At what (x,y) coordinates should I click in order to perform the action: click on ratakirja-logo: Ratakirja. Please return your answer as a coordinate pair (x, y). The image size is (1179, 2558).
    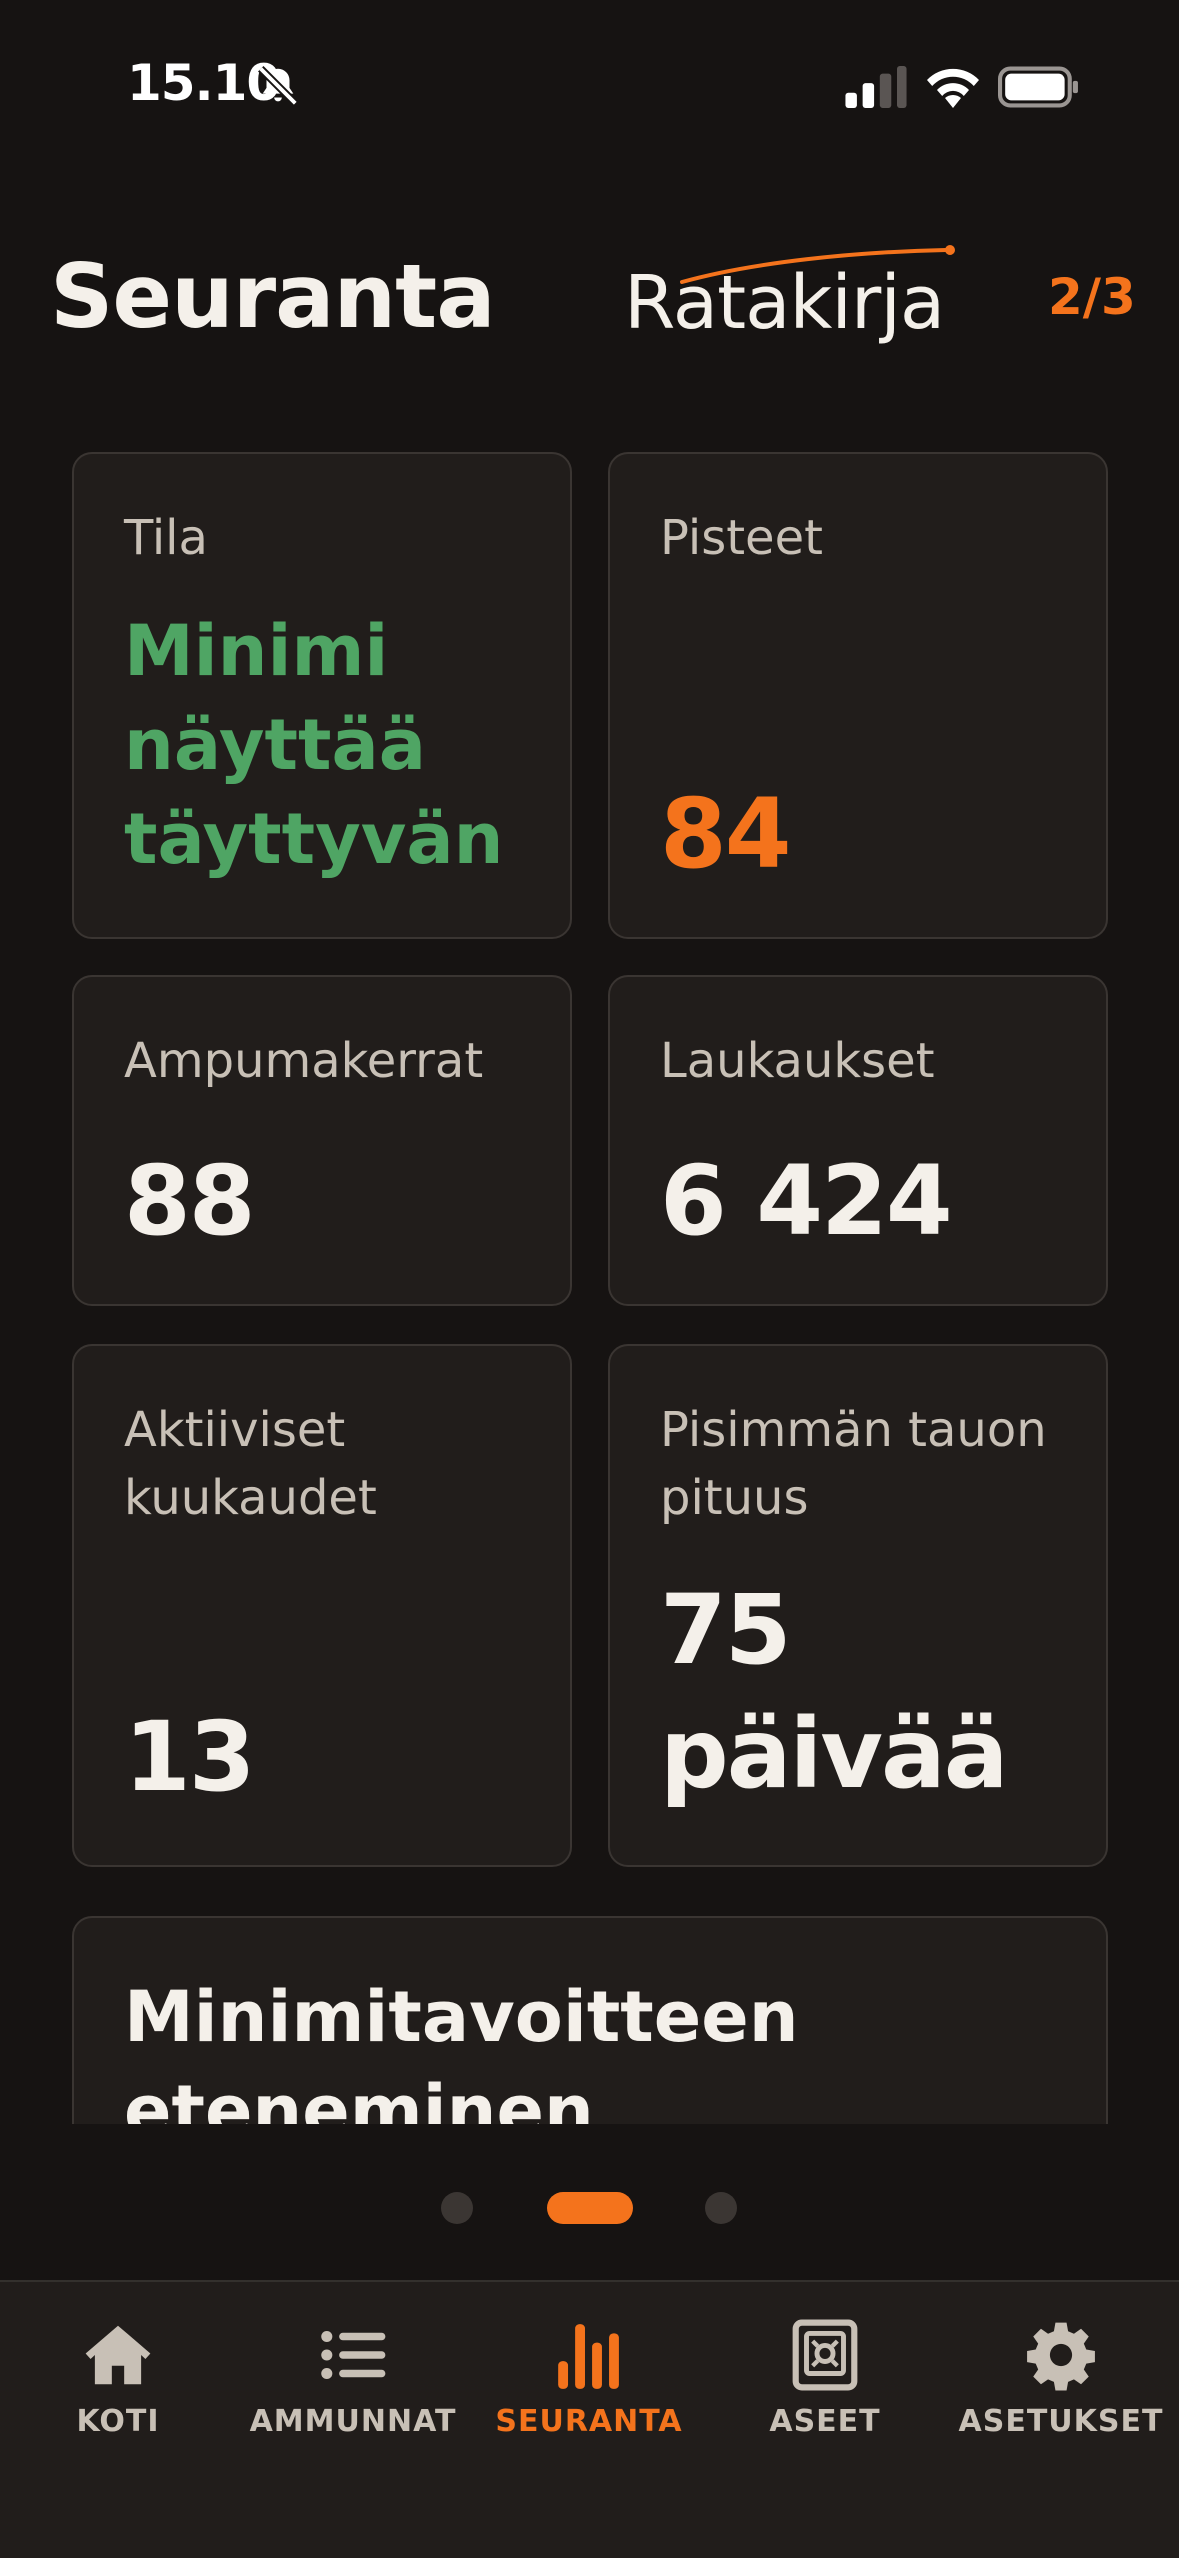
    Looking at the image, I should click on (796, 295).